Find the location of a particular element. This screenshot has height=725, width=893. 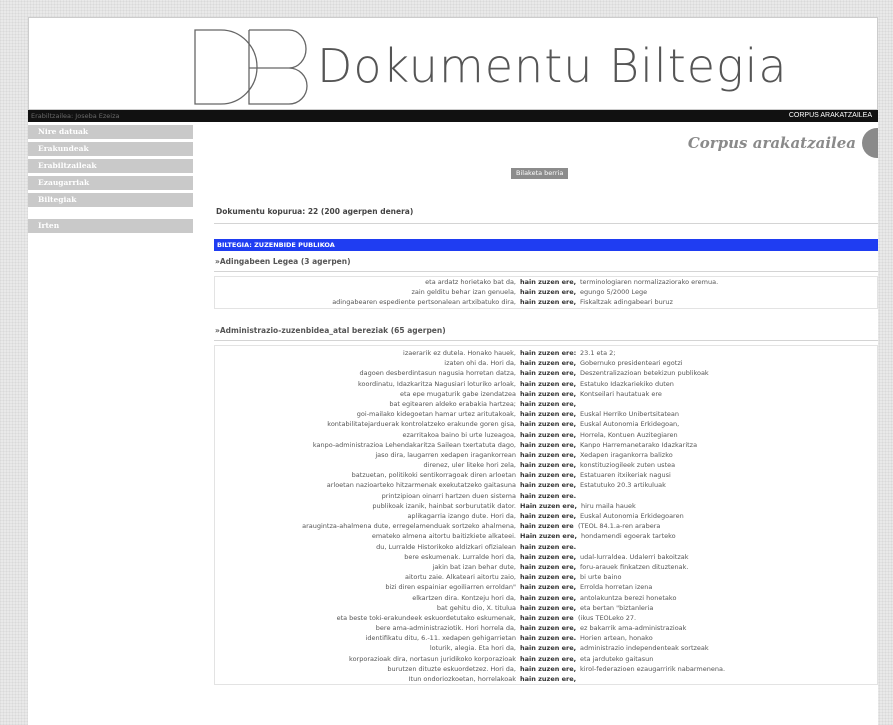

context-left: loturik, alegia. Eta hori da, is located at coordinates (472, 648).